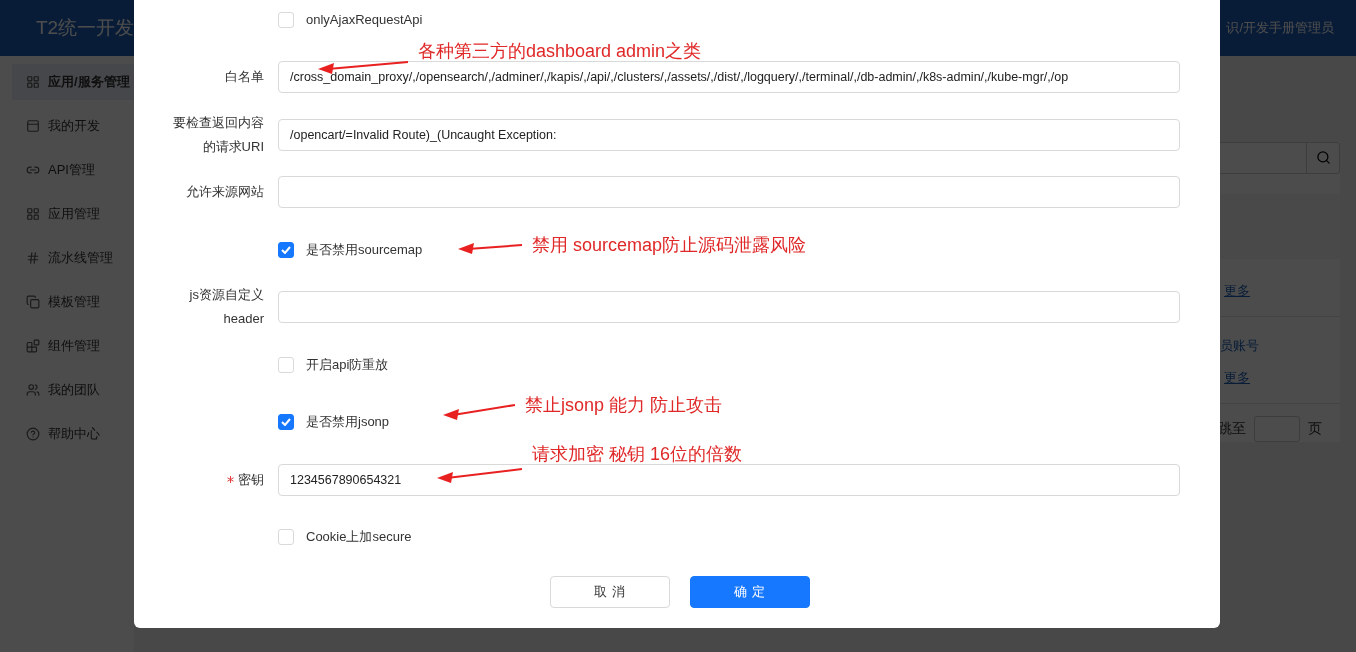 The height and width of the screenshot is (652, 1356). What do you see at coordinates (610, 592) in the screenshot?
I see `cancel-button: 取 消` at bounding box center [610, 592].